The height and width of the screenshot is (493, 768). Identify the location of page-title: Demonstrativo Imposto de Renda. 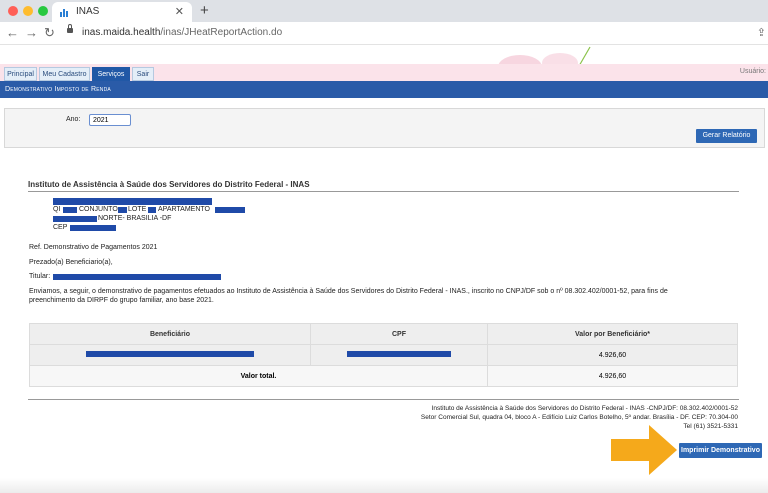
(384, 89).